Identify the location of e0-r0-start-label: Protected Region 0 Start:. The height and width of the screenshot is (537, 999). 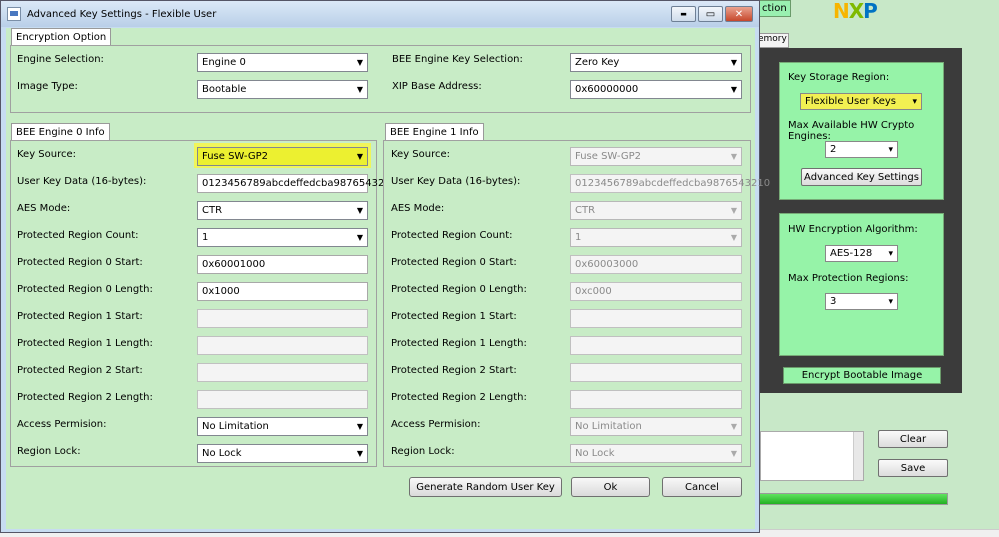
(80, 262).